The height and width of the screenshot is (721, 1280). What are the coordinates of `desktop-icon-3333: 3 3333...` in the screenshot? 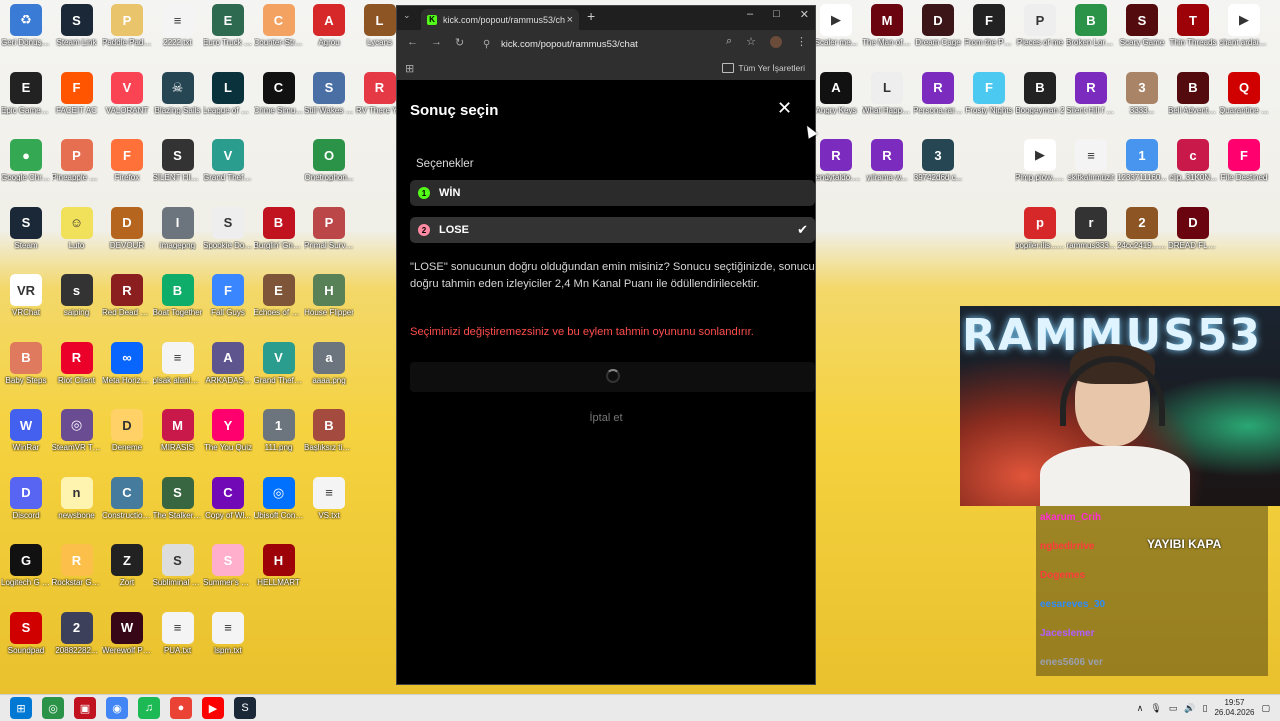 It's located at (1142, 93).